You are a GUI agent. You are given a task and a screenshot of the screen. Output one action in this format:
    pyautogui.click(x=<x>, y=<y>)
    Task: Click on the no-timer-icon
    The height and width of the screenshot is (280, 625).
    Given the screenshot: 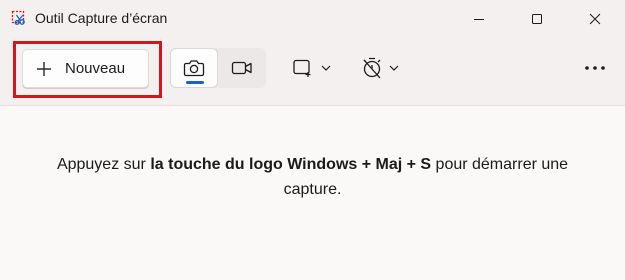 What is the action you would take?
    pyautogui.click(x=372, y=68)
    